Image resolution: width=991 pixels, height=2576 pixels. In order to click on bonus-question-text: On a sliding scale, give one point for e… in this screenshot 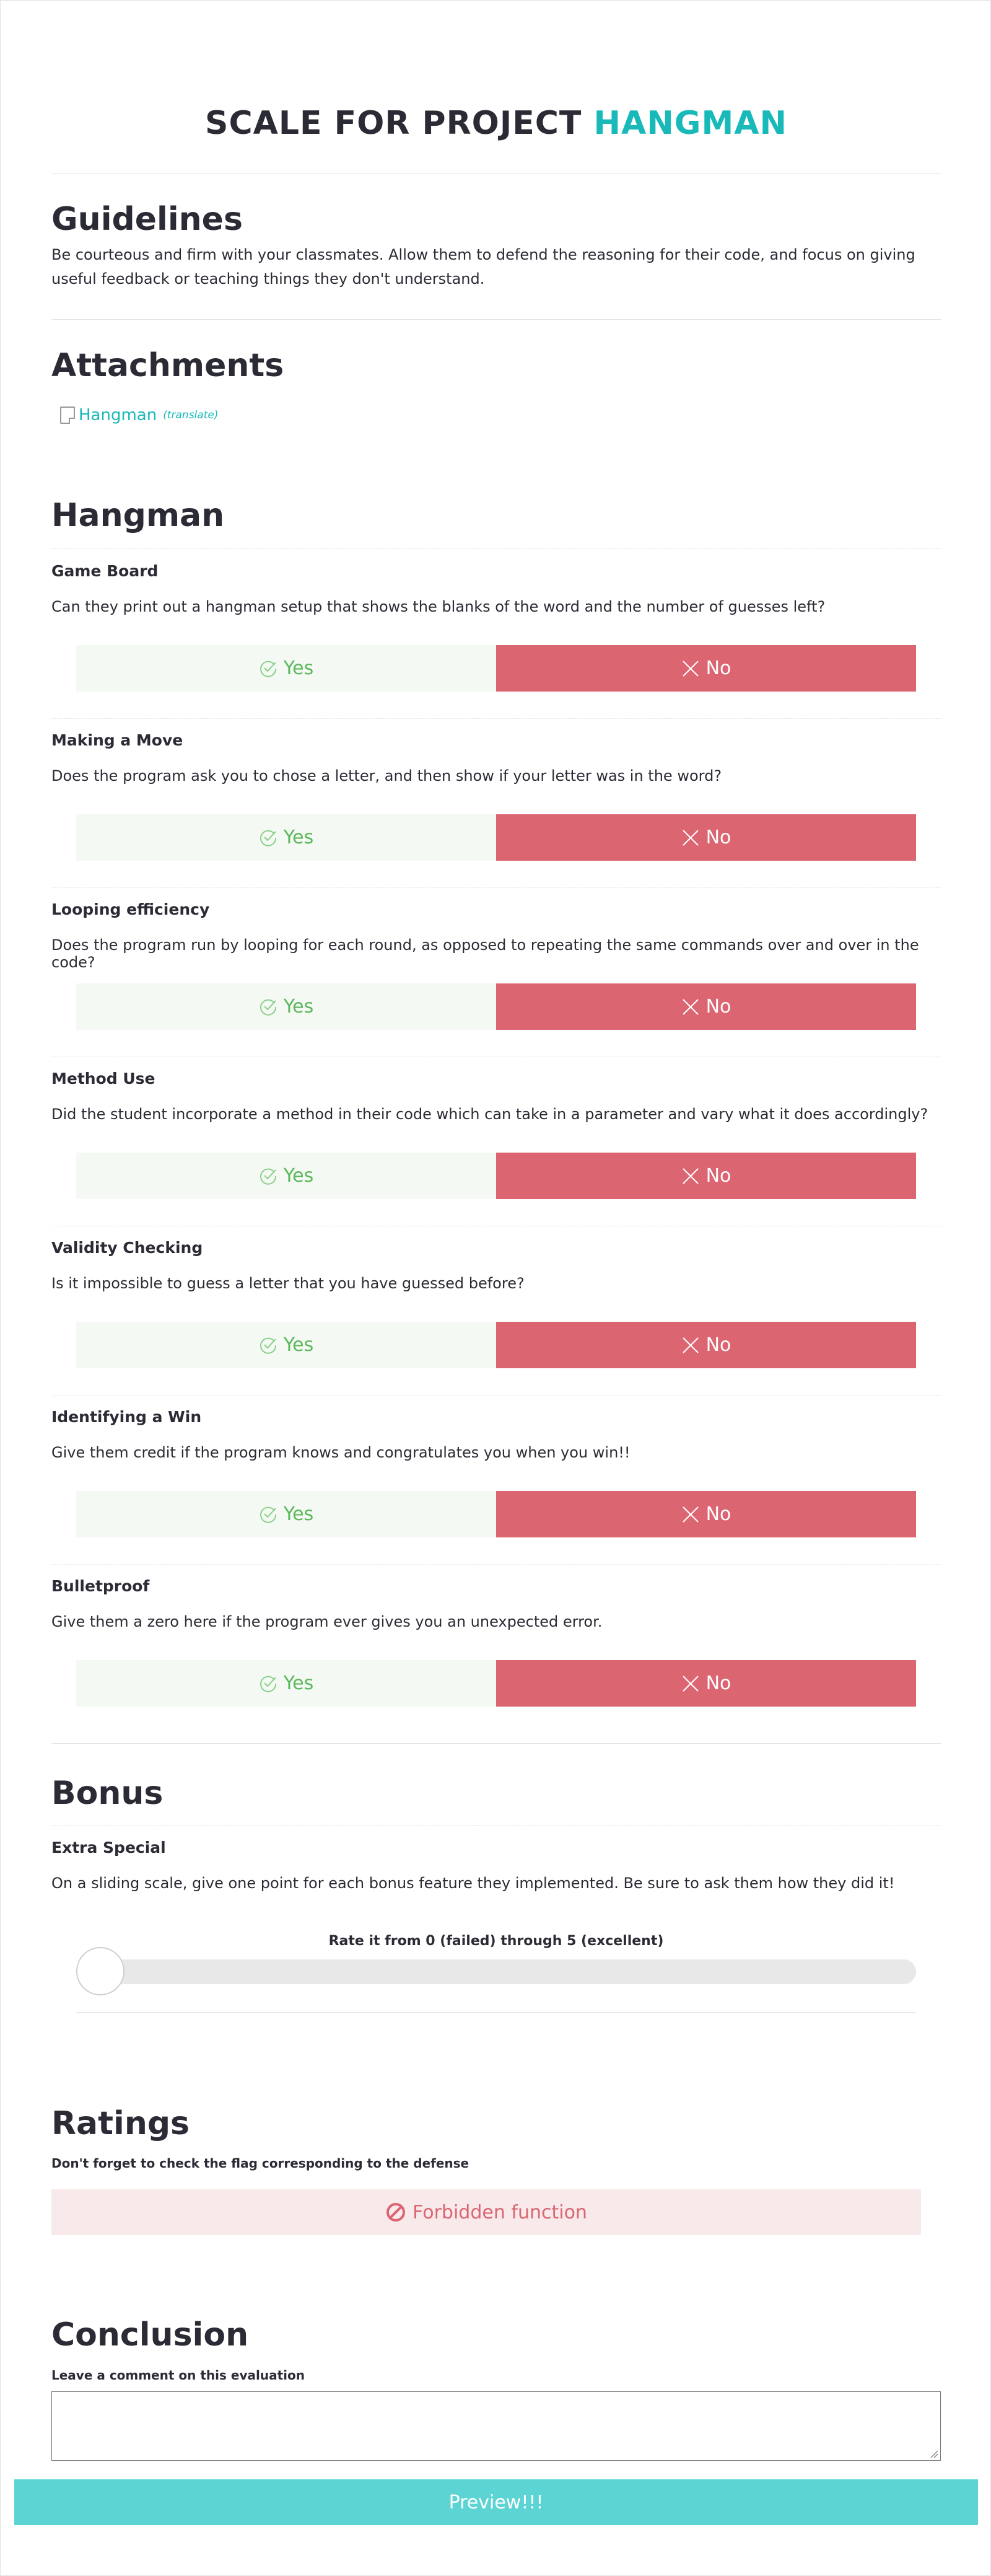, I will do `click(473, 1884)`.